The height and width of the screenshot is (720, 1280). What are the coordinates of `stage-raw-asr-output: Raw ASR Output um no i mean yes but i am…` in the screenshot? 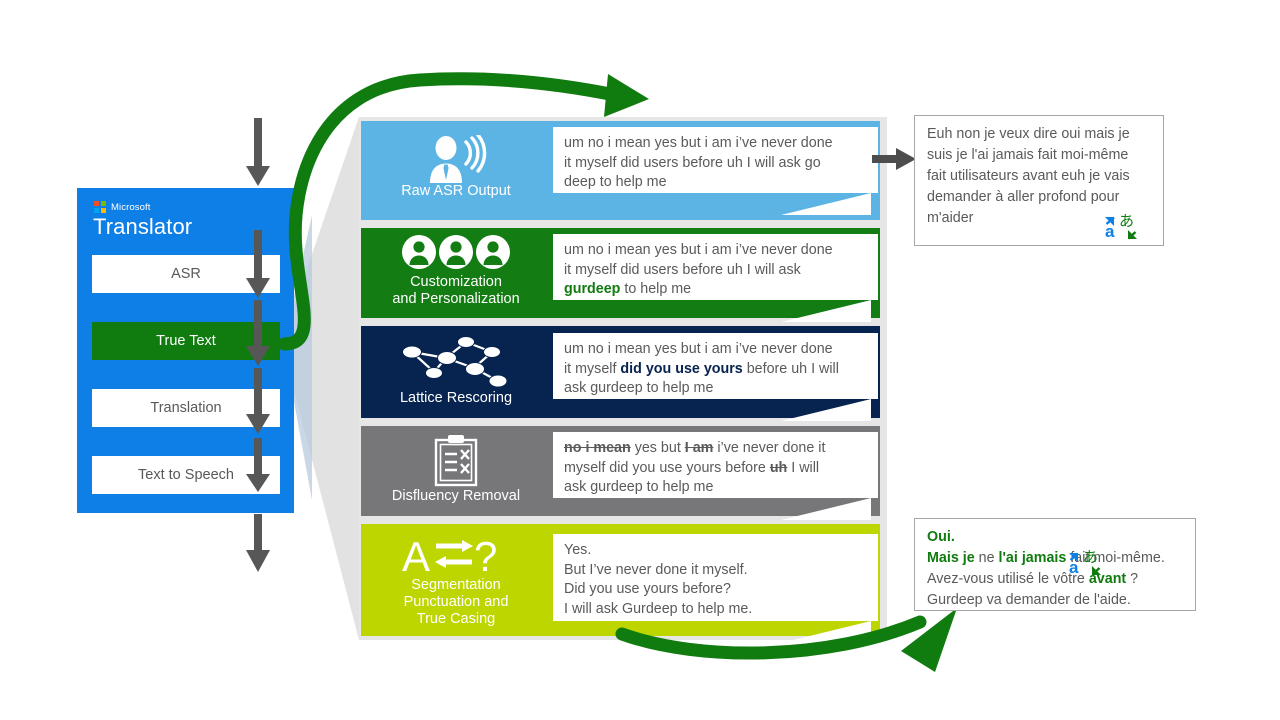 It's located at (620, 170).